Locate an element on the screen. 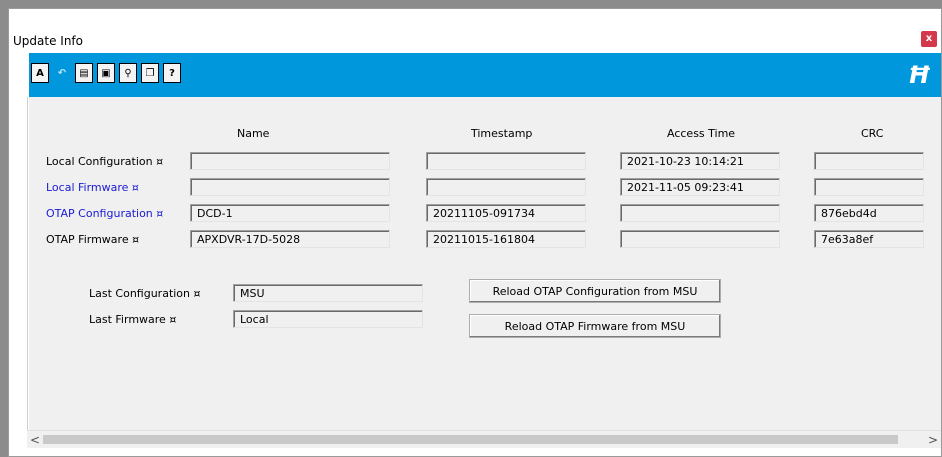  find-icon: ⚲ is located at coordinates (128, 73).